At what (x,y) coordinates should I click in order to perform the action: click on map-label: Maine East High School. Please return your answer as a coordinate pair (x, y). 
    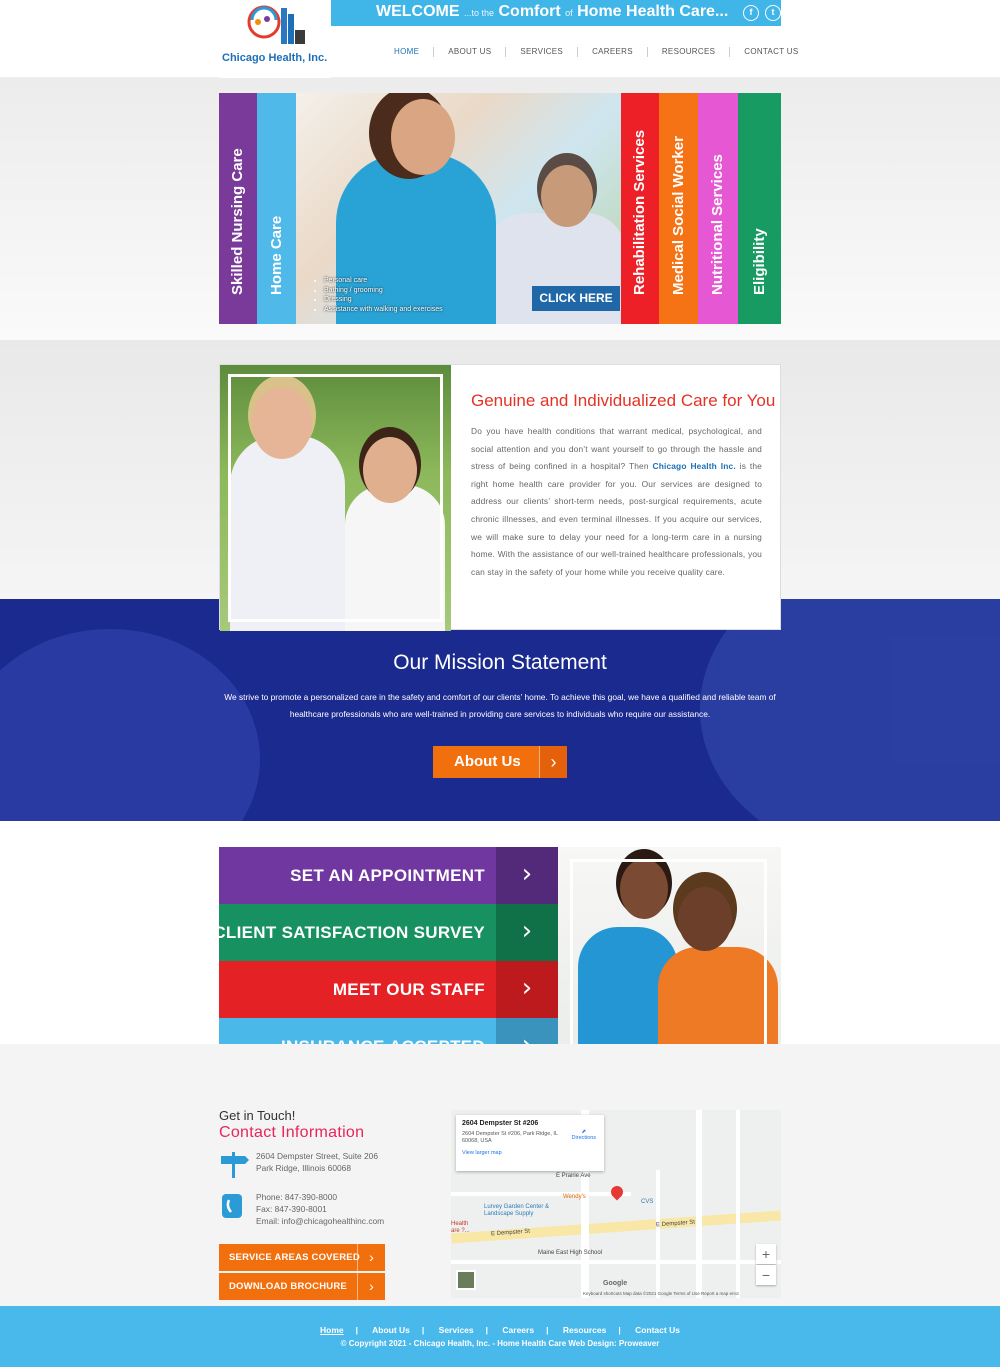
    Looking at the image, I should click on (570, 1253).